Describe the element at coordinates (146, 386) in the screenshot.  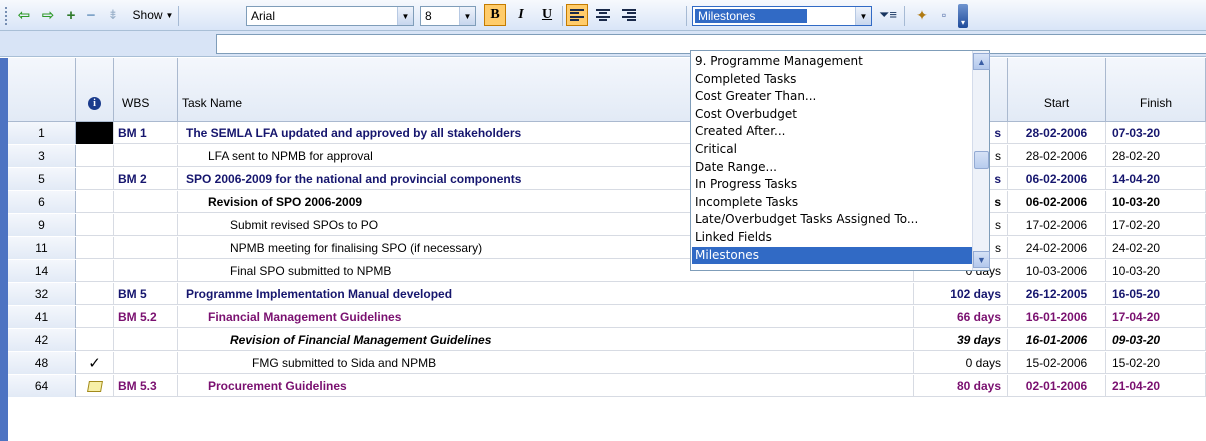
I see `row-wbs: BM 5.3` at that location.